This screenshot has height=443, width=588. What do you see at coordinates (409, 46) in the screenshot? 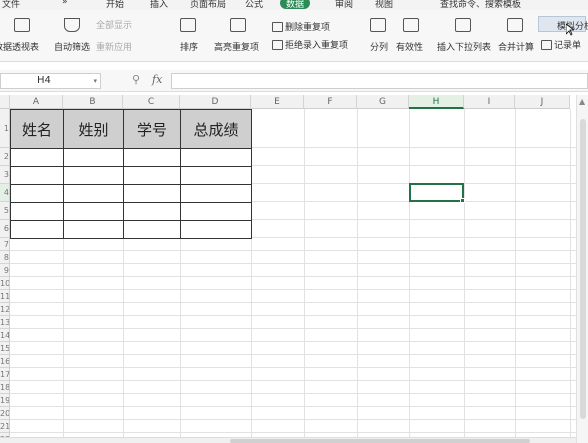
I see `validity-button: 有效性` at bounding box center [409, 46].